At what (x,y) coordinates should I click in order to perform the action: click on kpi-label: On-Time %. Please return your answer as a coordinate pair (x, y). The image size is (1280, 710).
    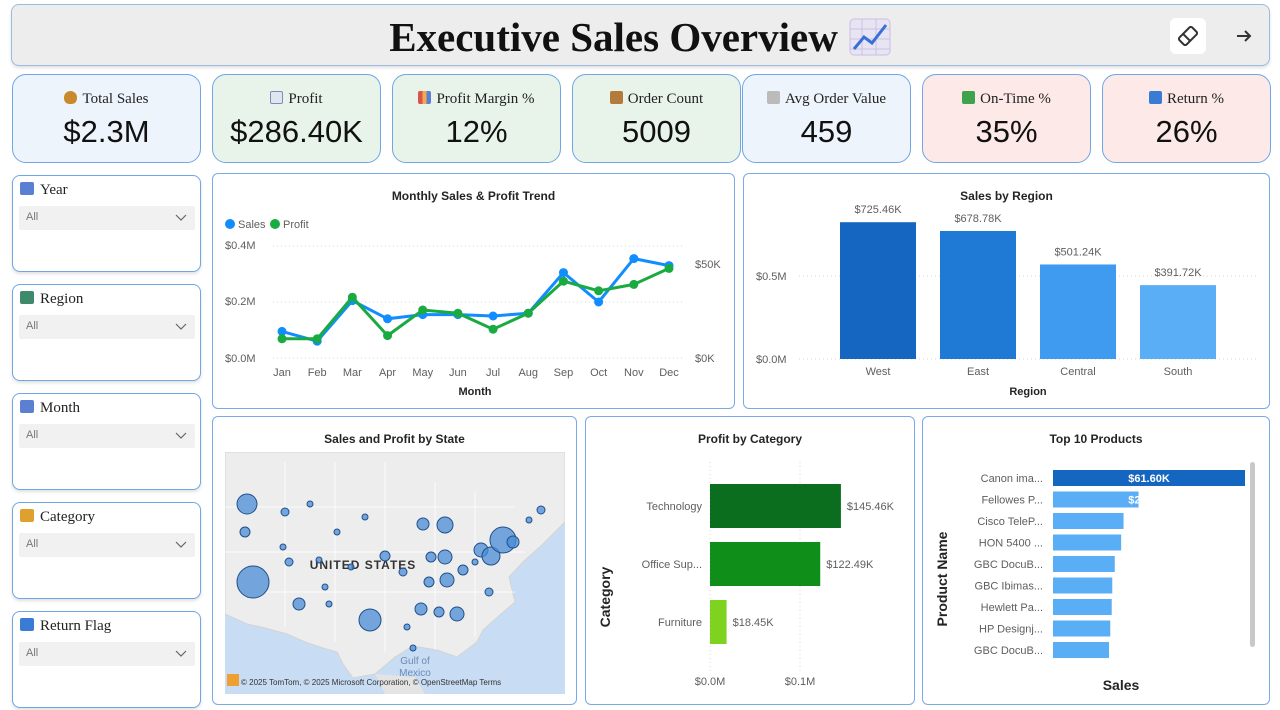
    Looking at the image, I should click on (1015, 99).